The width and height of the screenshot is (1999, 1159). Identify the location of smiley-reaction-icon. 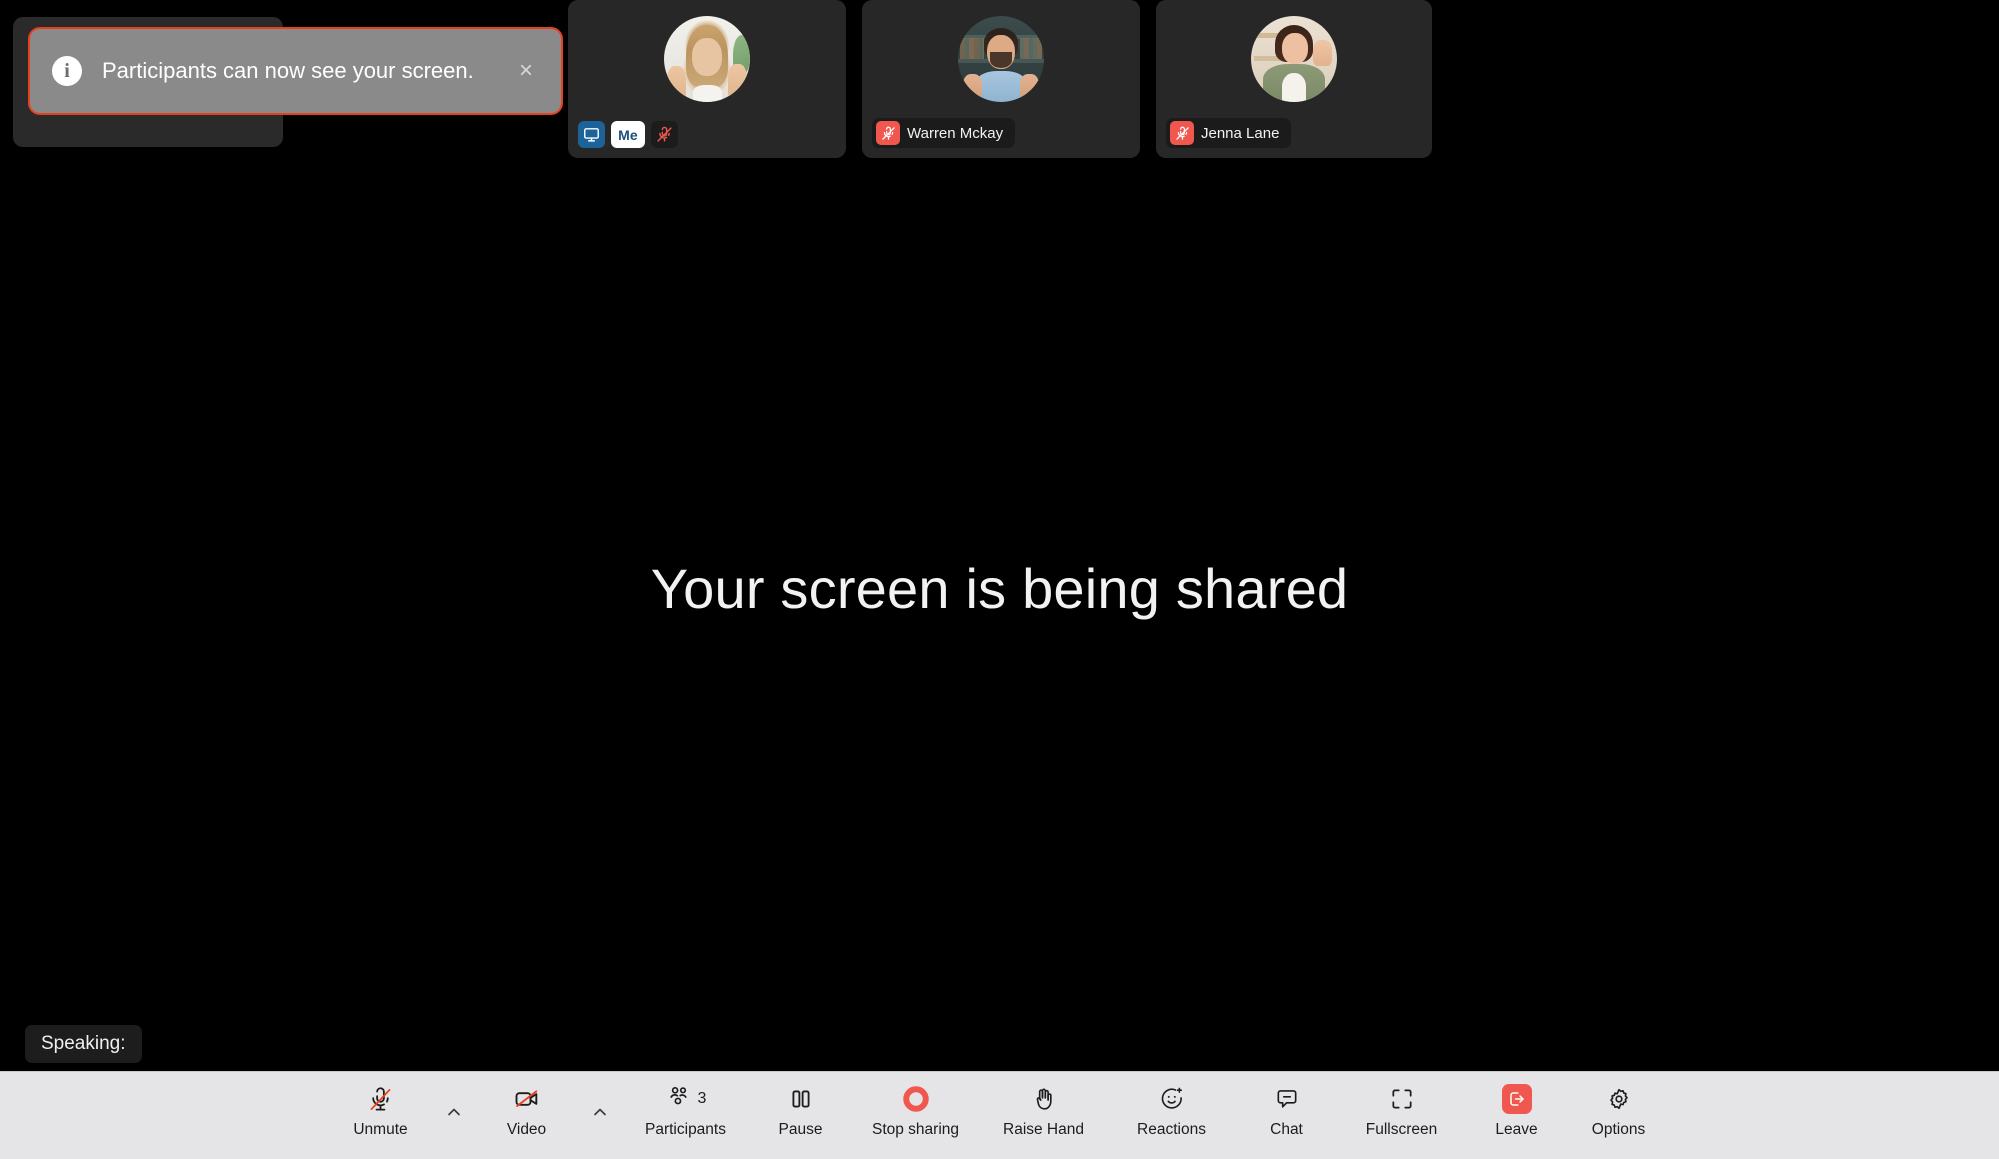
(1172, 1099).